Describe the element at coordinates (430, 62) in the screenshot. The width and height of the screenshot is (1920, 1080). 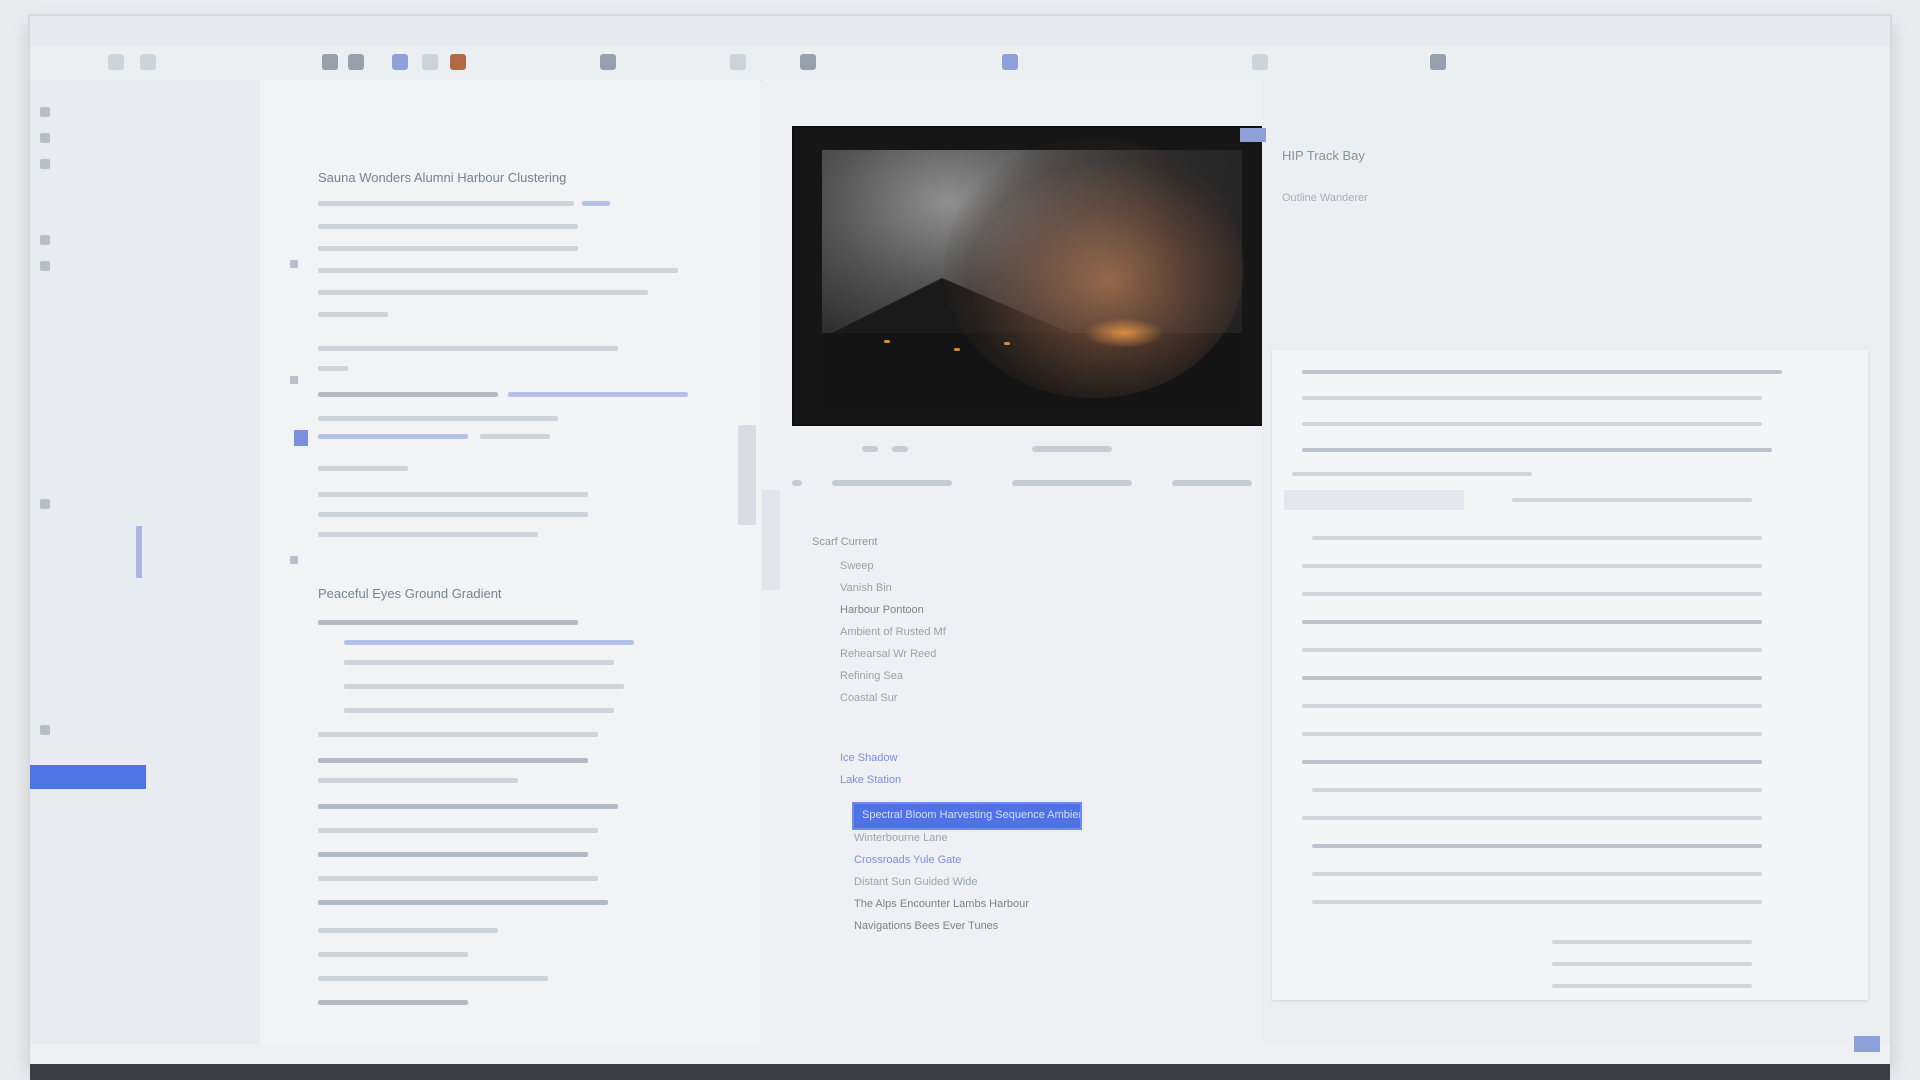
I see `tag-icon` at that location.